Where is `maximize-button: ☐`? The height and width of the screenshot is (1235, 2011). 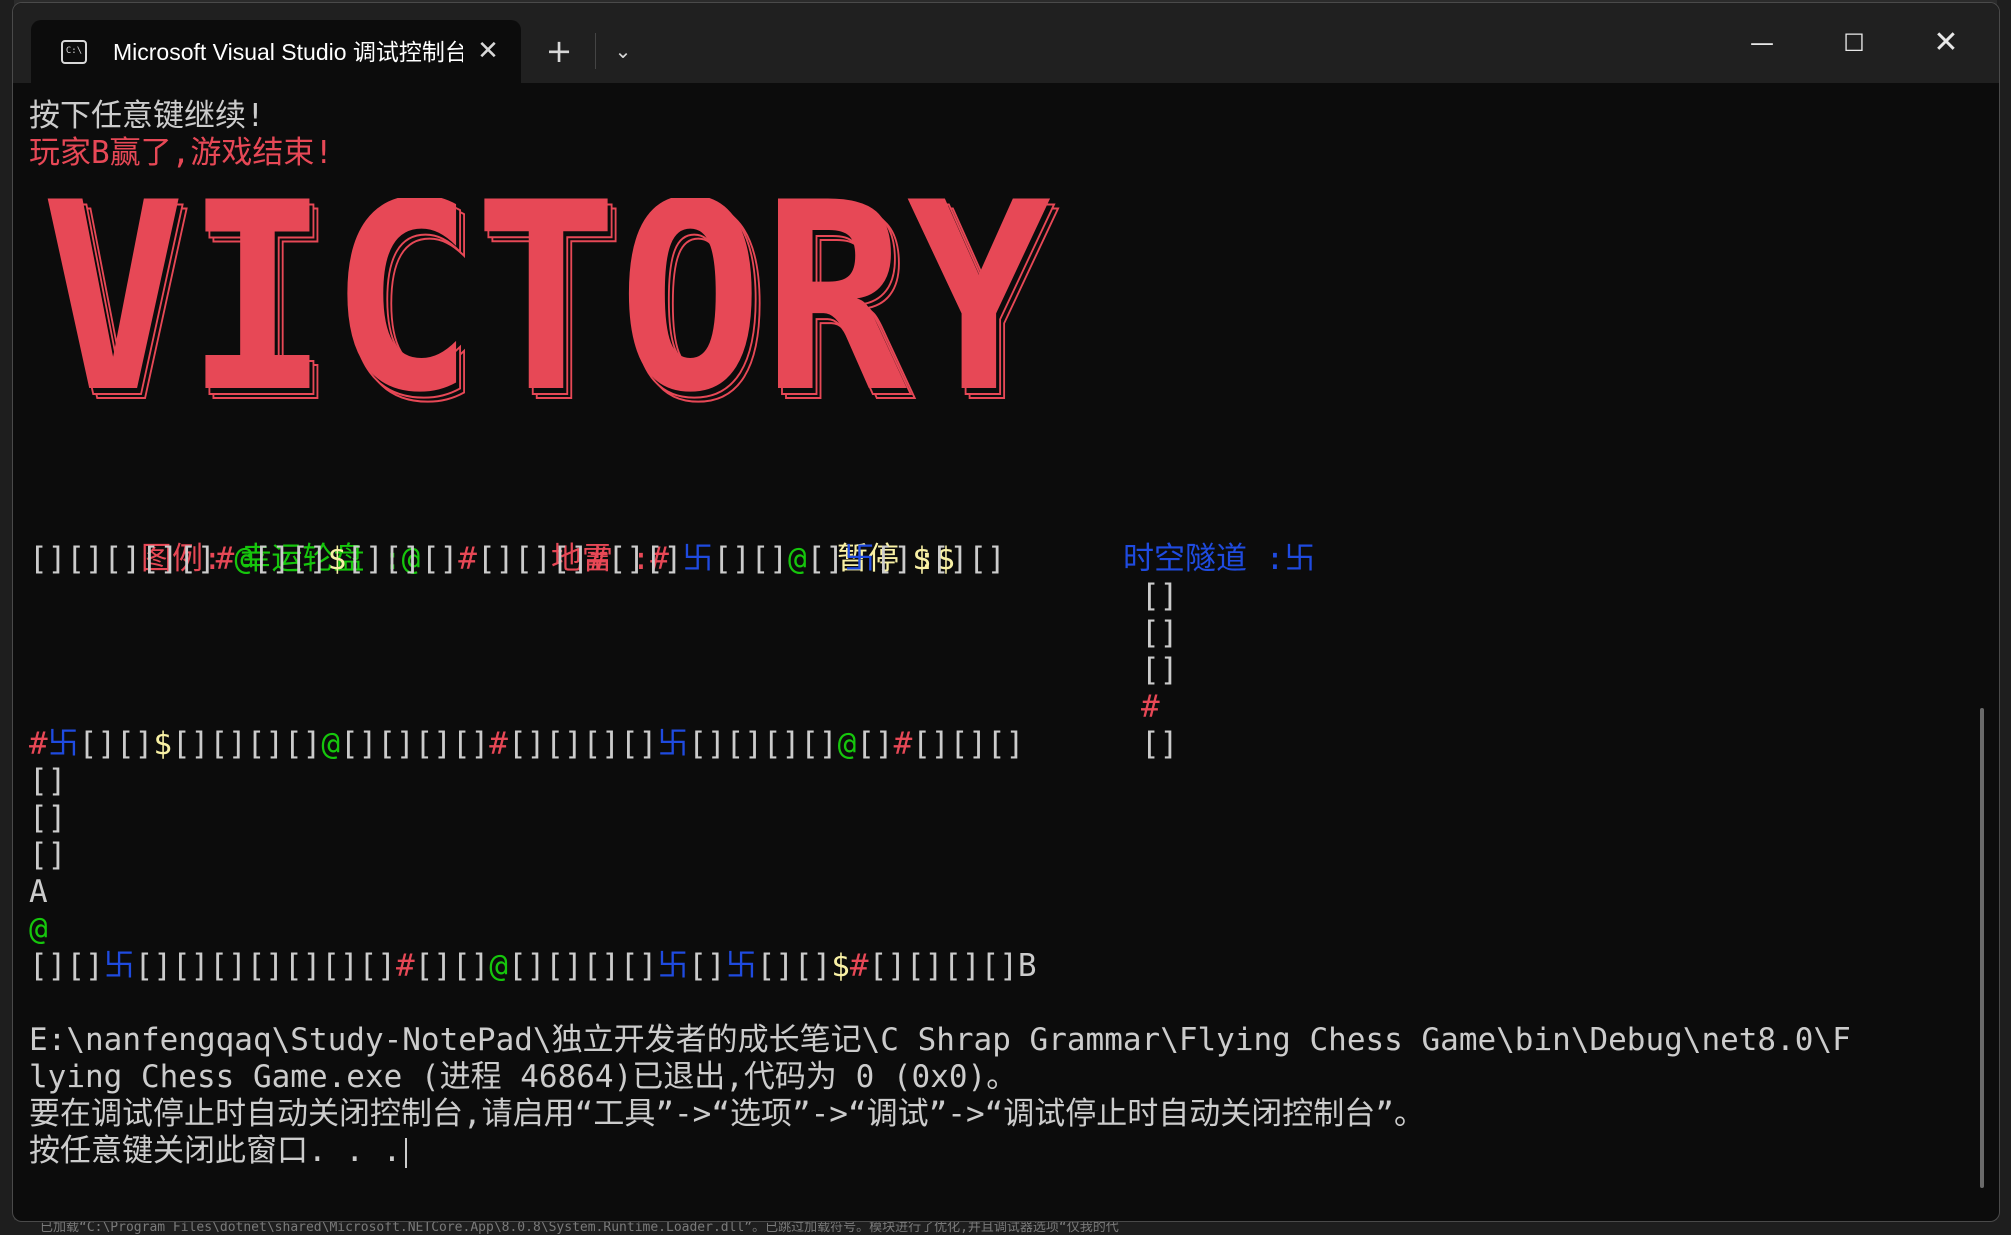
maximize-button: ☐ is located at coordinates (1854, 43).